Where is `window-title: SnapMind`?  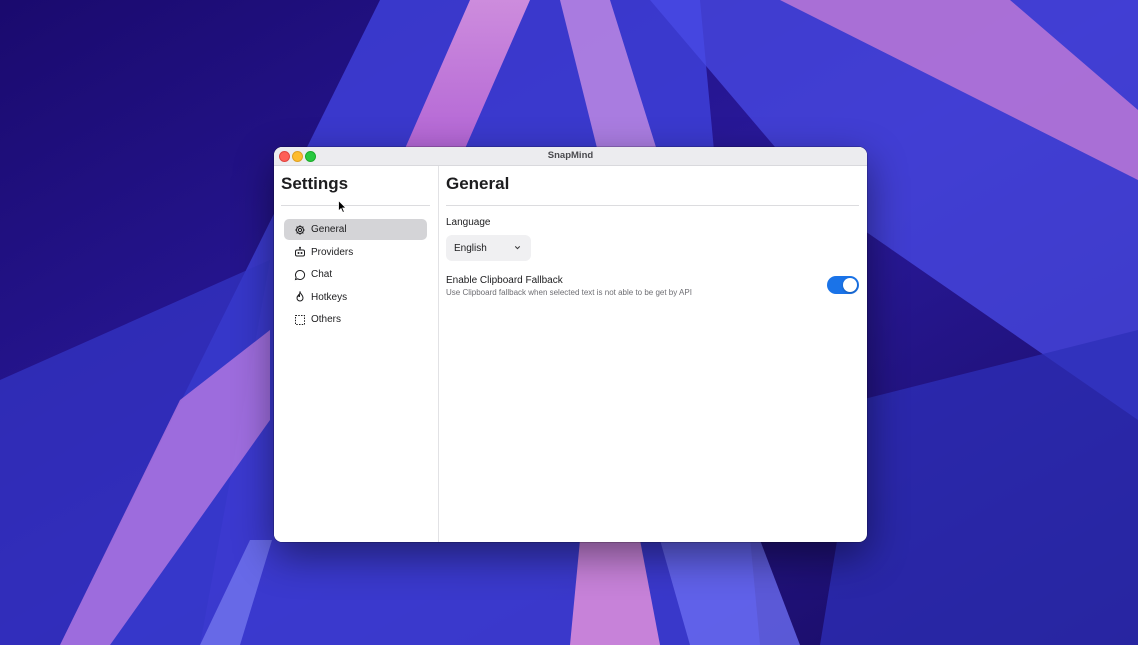
window-title: SnapMind is located at coordinates (570, 155).